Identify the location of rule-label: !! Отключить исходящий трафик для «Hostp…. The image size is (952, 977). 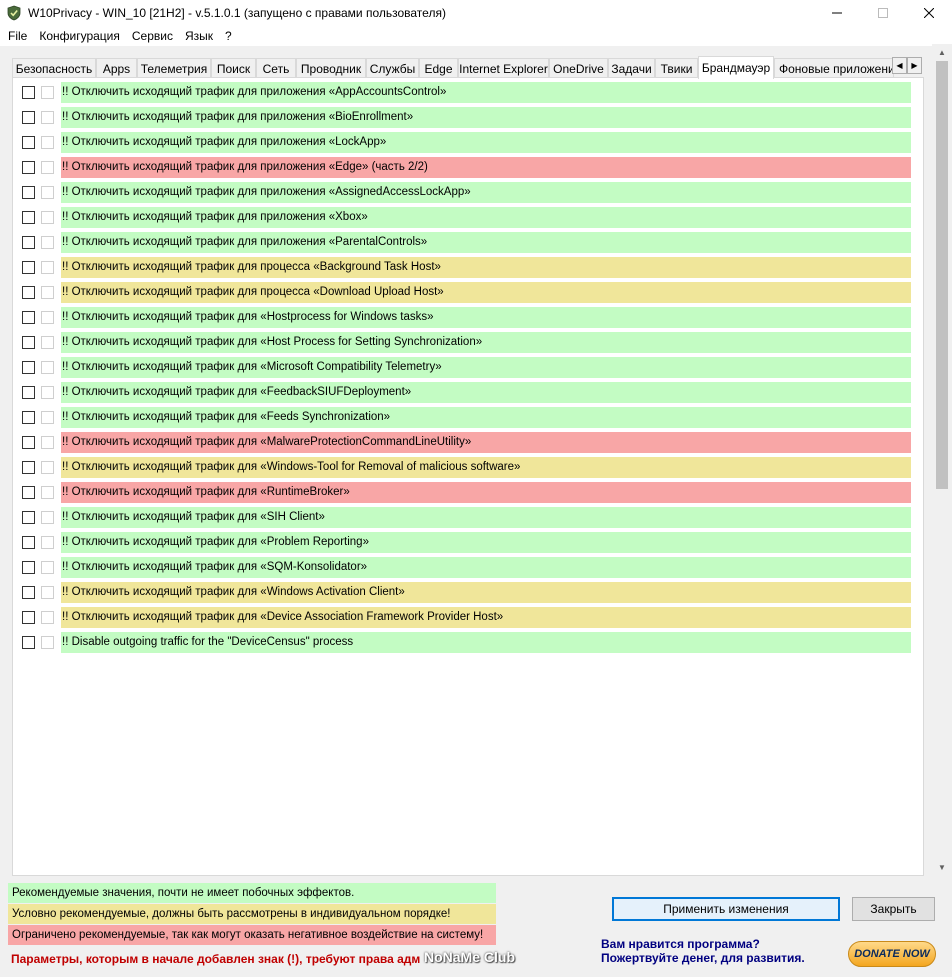
(486, 317).